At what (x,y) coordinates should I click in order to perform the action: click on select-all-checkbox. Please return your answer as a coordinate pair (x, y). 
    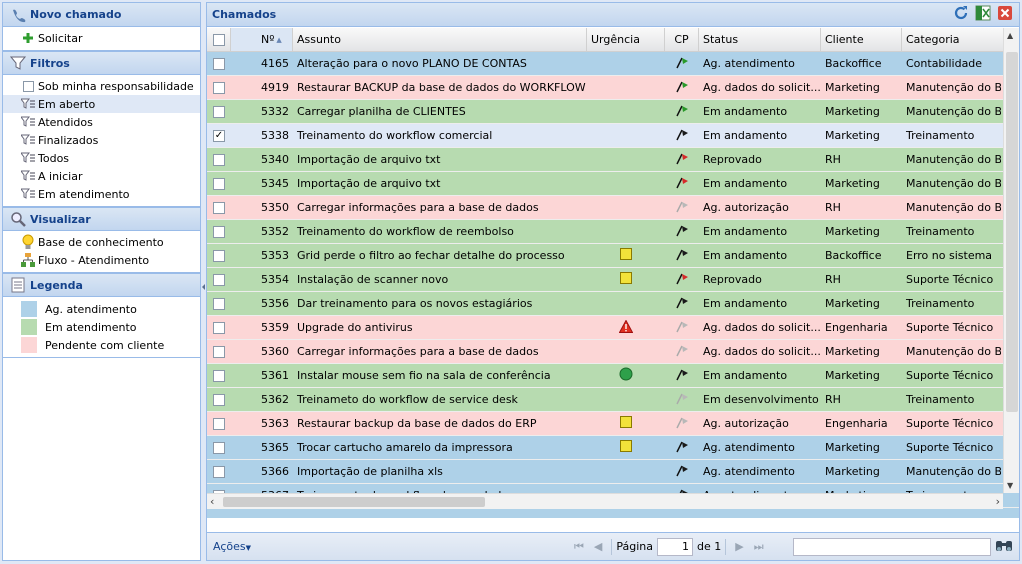
    Looking at the image, I should click on (219, 39).